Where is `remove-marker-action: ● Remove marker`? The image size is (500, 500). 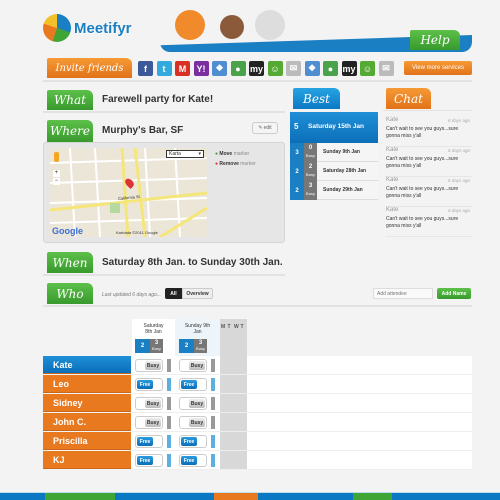 remove-marker-action: ● Remove marker is located at coordinates (235, 164).